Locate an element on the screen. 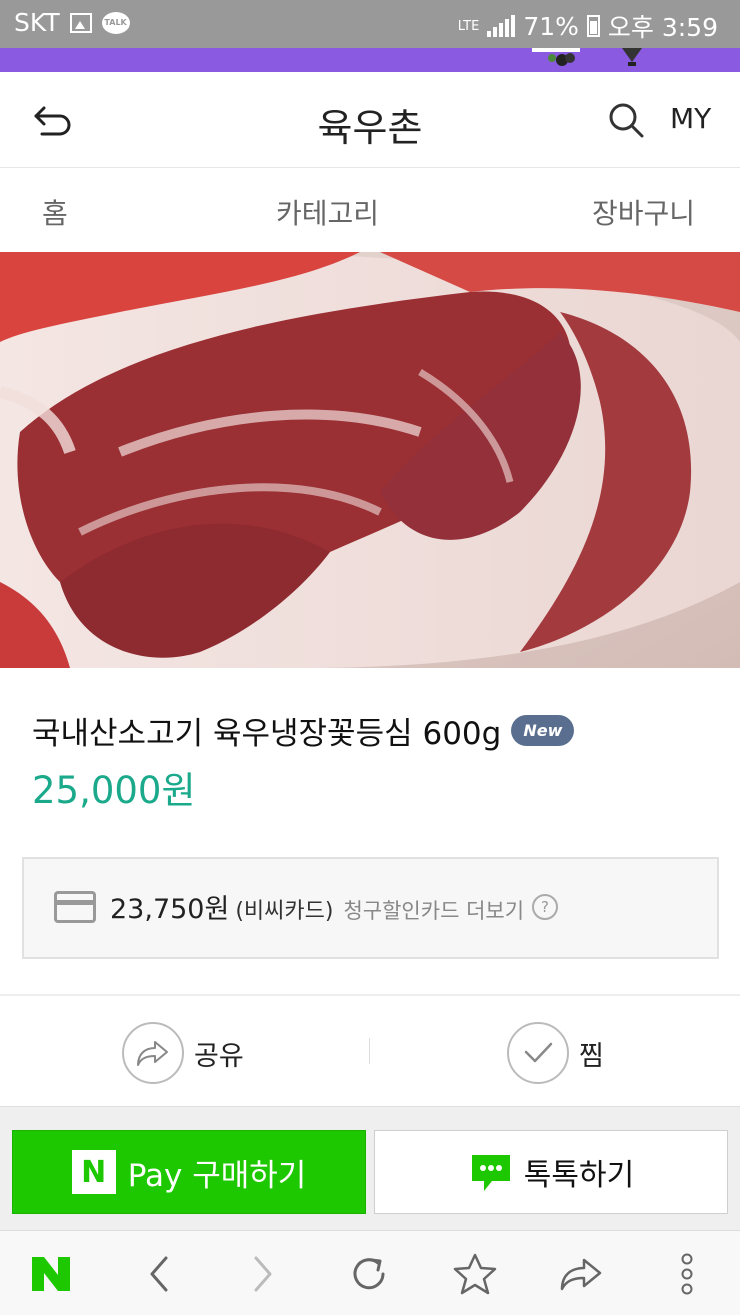  card-discount-box: 23,750원 (비씨카드) 청구할인카드 더보기 ? is located at coordinates (370, 908).